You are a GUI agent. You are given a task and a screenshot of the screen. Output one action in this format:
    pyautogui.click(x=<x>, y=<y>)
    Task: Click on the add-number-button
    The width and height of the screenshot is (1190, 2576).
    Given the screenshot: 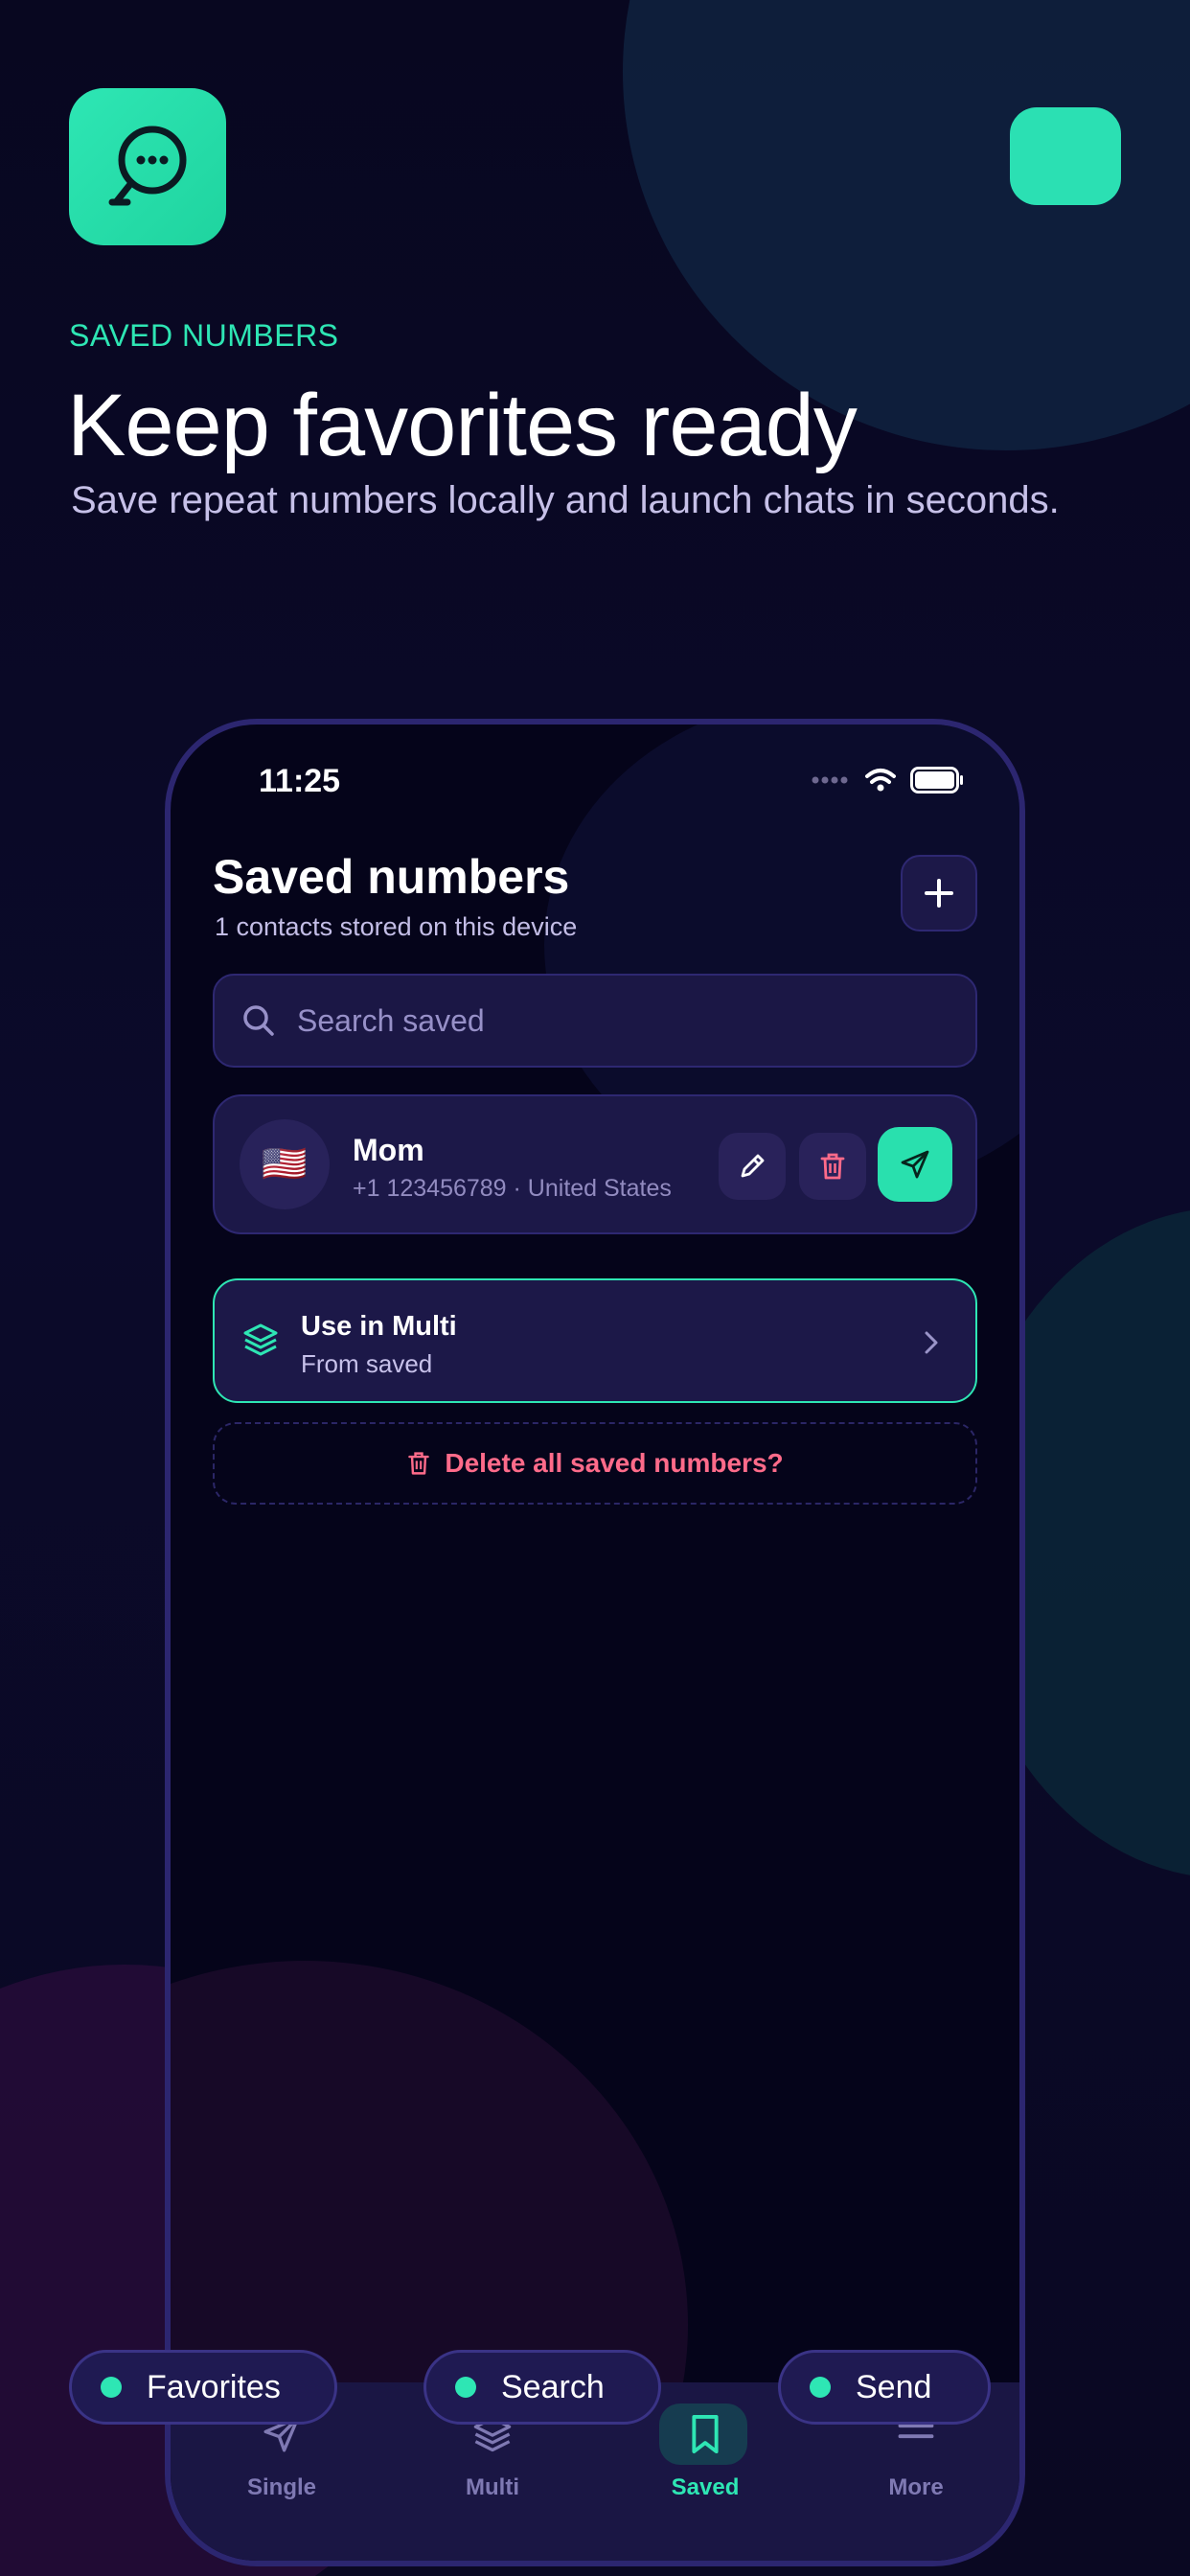 What is the action you would take?
    pyautogui.click(x=939, y=893)
    